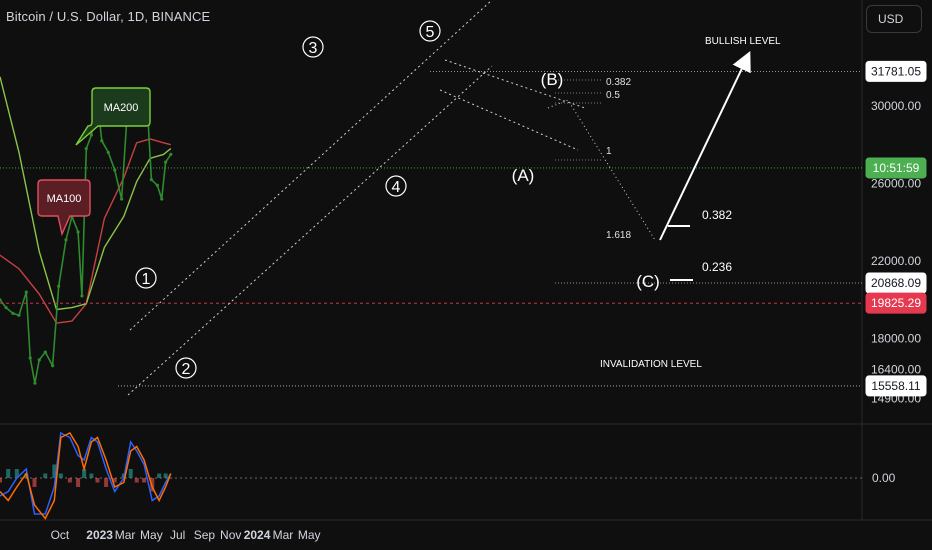 This screenshot has height=550, width=932. I want to click on fib-1-label: 1, so click(609, 151).